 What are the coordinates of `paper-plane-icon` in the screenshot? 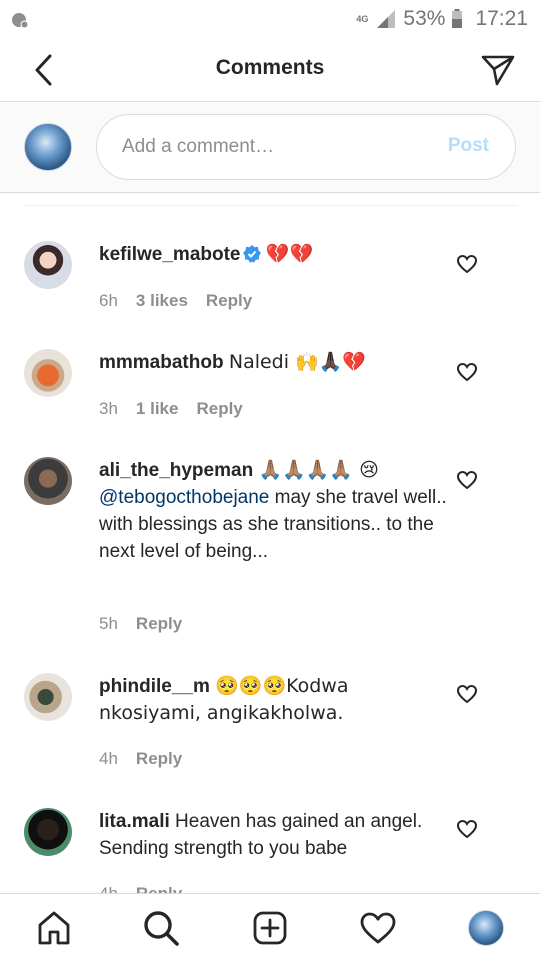 It's located at (498, 70).